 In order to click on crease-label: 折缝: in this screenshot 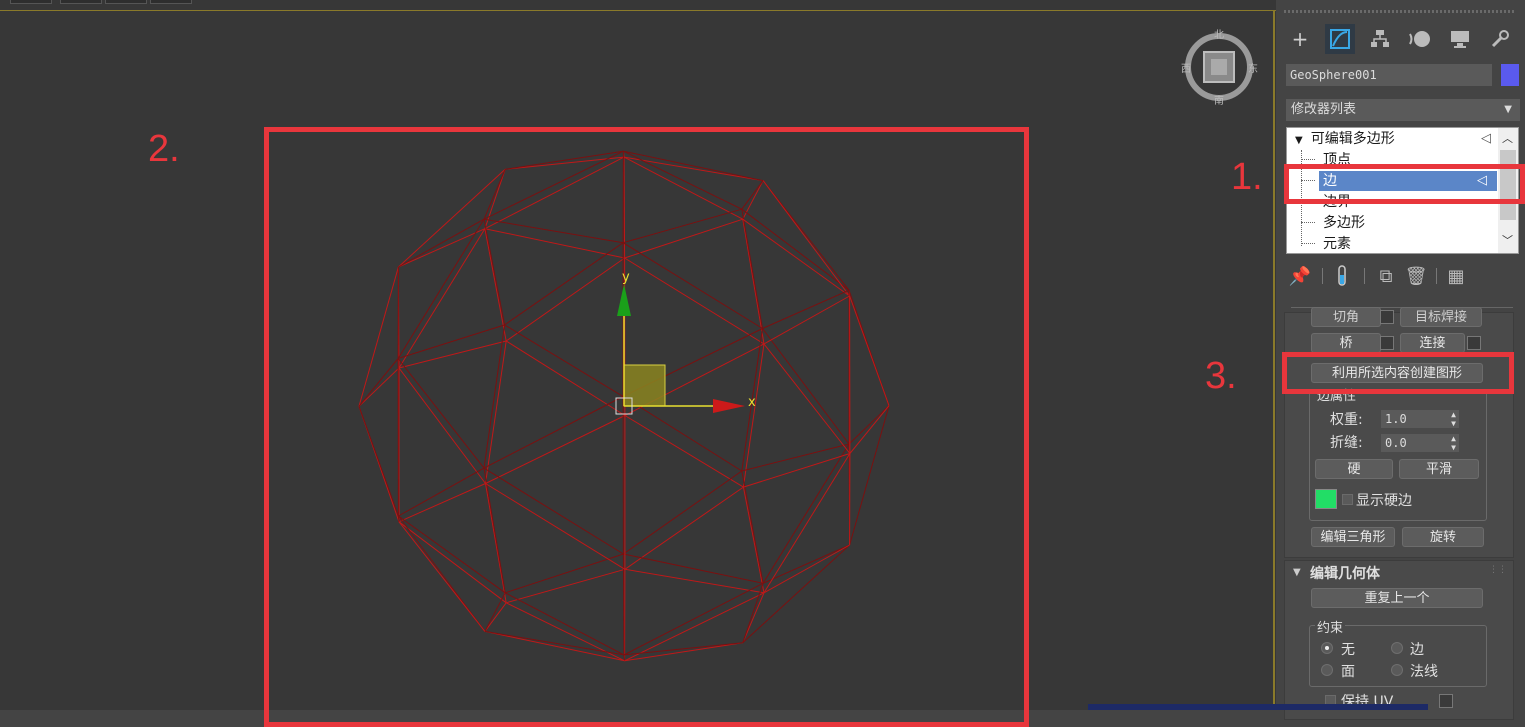, I will do `click(1346, 442)`.